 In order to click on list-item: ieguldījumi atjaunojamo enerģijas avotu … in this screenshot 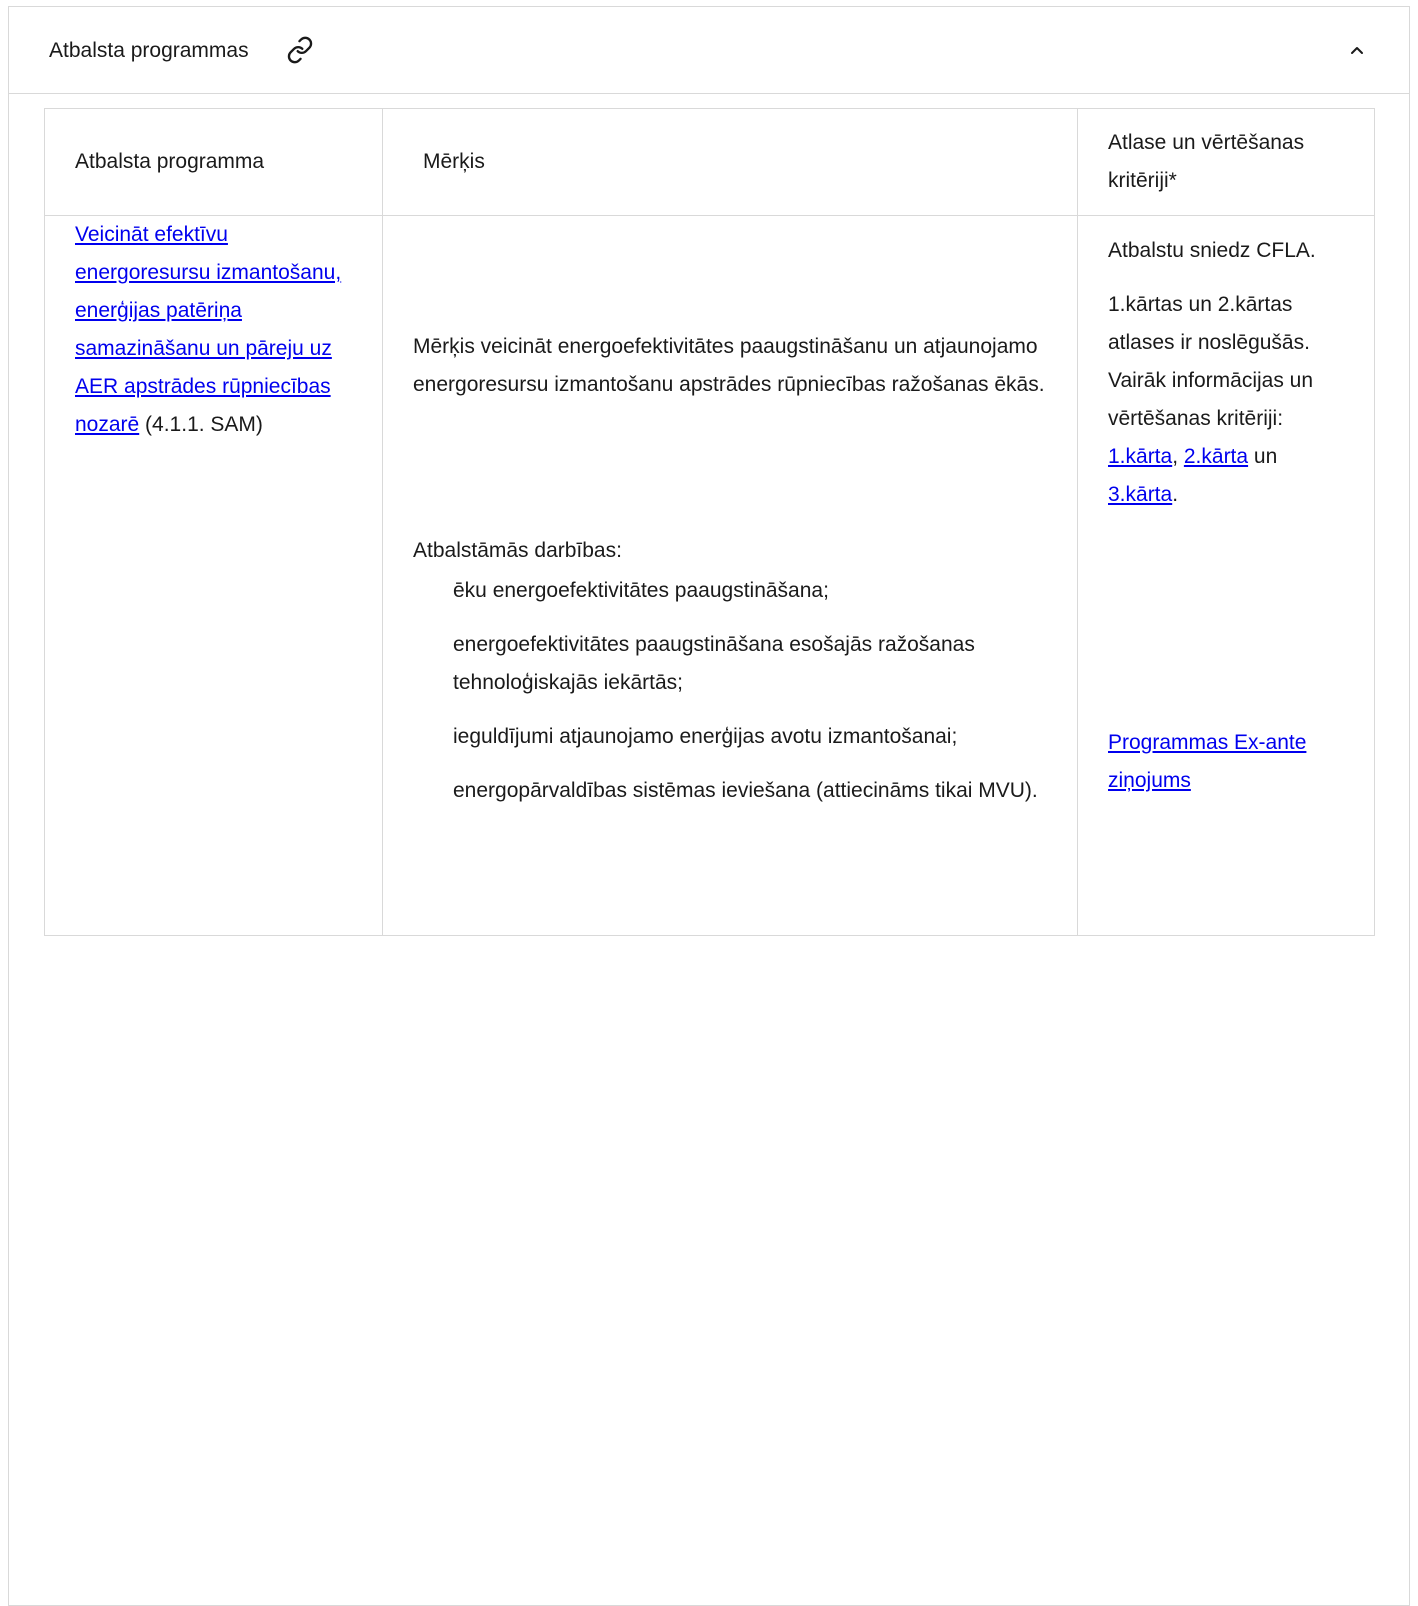, I will do `click(705, 736)`.